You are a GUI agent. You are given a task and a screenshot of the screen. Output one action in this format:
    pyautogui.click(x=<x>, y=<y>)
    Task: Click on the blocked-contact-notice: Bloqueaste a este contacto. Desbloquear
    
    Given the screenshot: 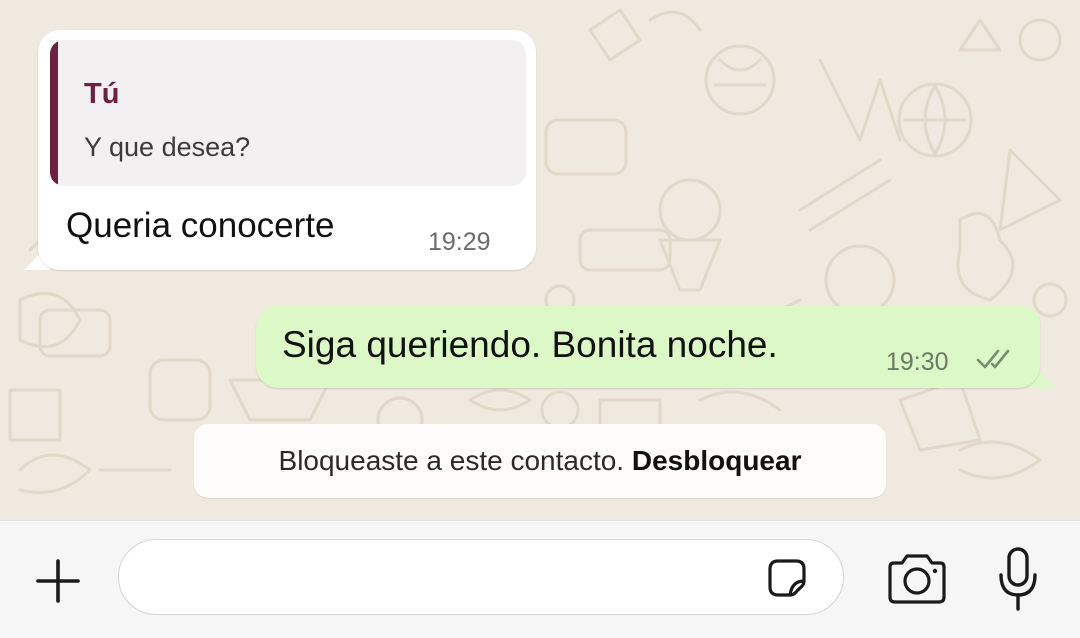 What is the action you would take?
    pyautogui.click(x=540, y=461)
    